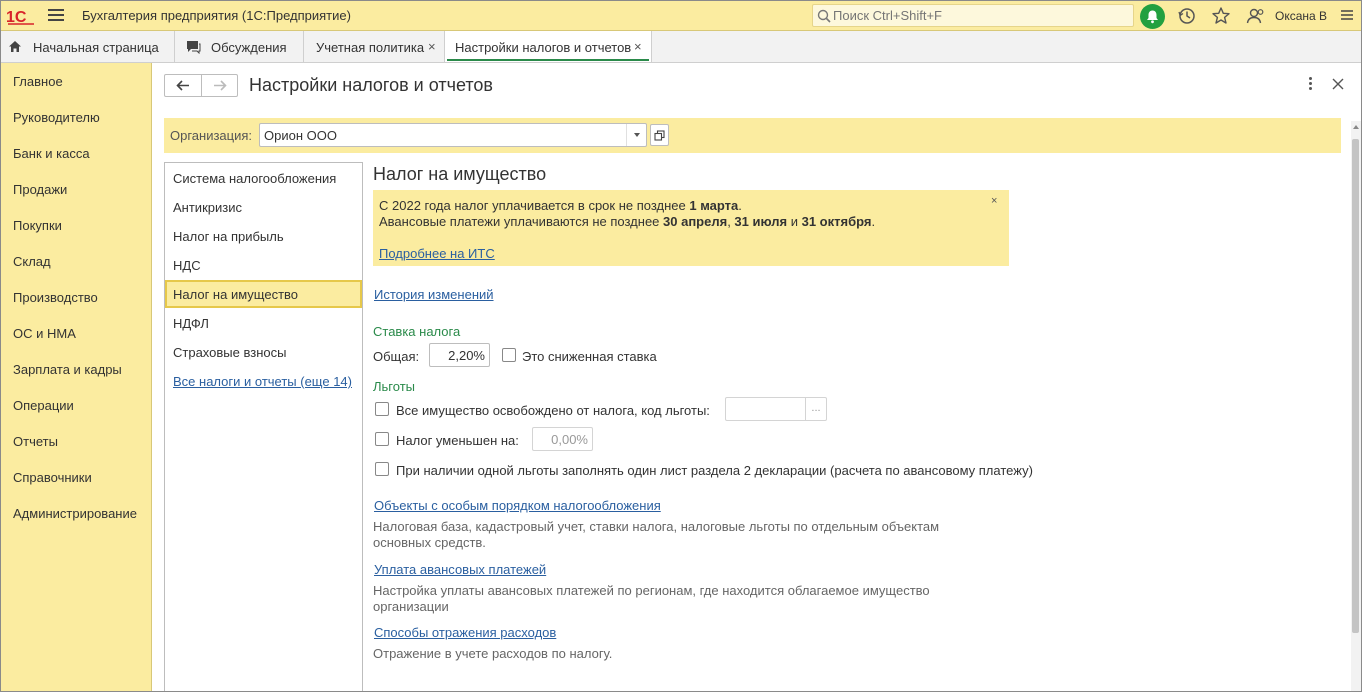 The image size is (1362, 692). What do you see at coordinates (1347, 15) in the screenshot?
I see `window-menu-icon` at bounding box center [1347, 15].